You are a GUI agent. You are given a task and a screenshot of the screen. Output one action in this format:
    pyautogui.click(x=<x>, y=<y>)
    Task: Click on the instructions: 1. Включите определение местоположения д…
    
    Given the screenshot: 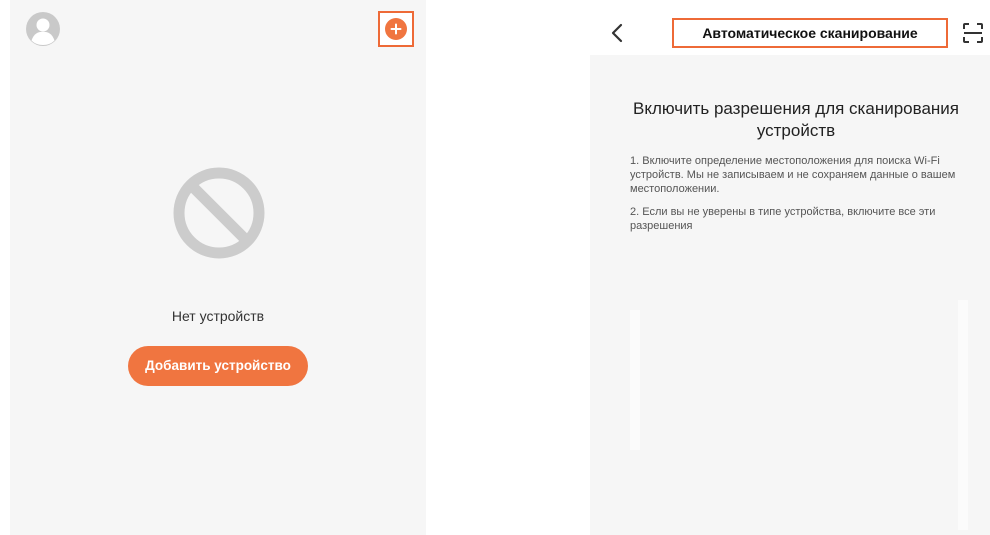 What is the action you would take?
    pyautogui.click(x=795, y=198)
    